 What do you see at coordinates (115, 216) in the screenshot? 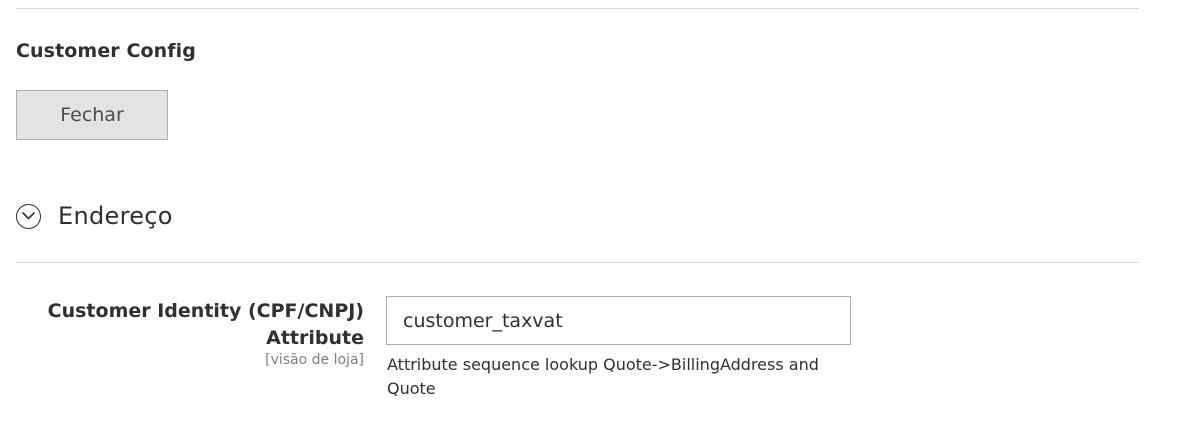
I see `group-title: Endereço` at bounding box center [115, 216].